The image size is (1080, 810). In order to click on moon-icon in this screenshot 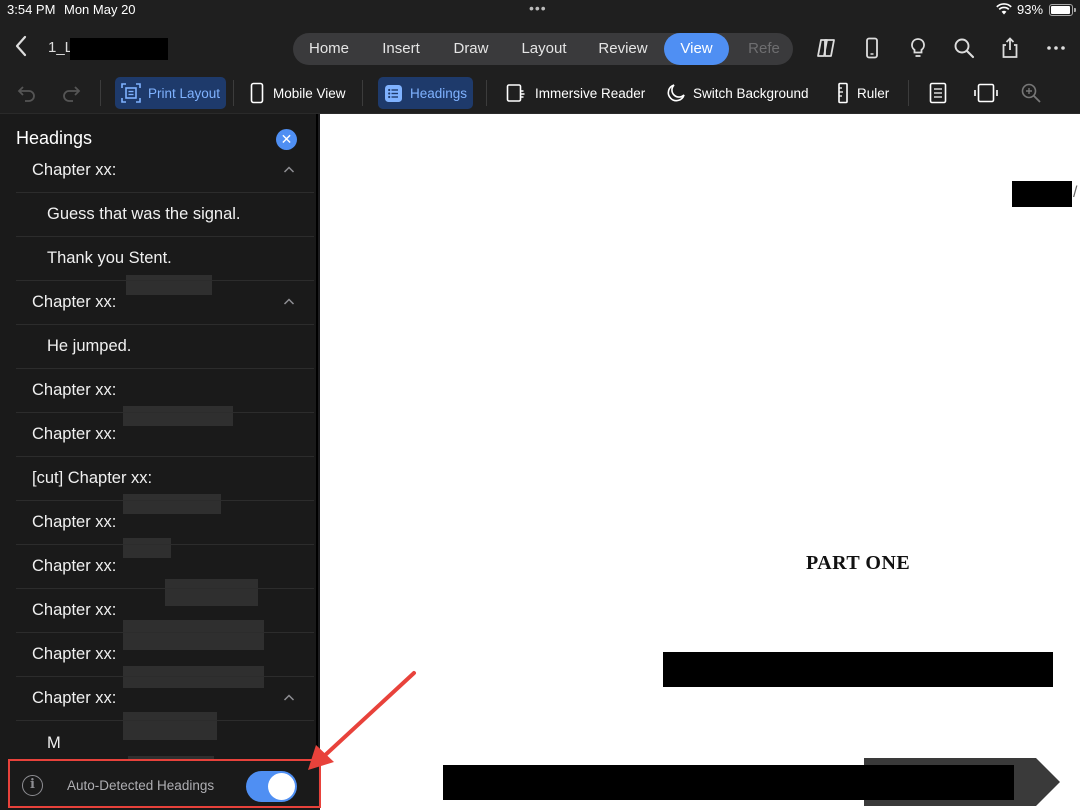, I will do `click(676, 93)`.